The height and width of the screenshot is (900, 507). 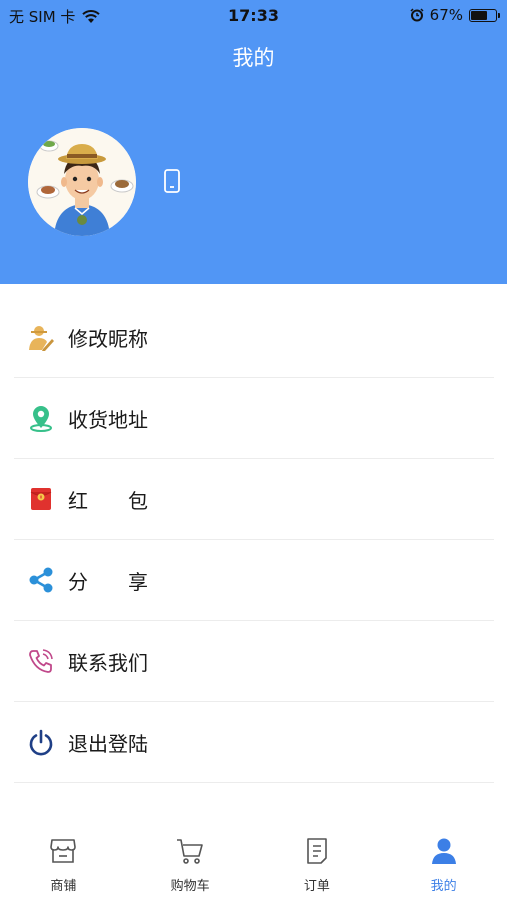 I want to click on menu-item-label: 联系我们, so click(x=108, y=662).